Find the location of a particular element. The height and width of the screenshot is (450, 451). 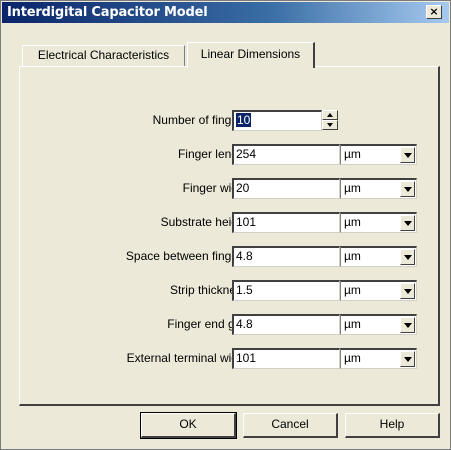

finger-width-unit-select: µm is located at coordinates (378, 188).